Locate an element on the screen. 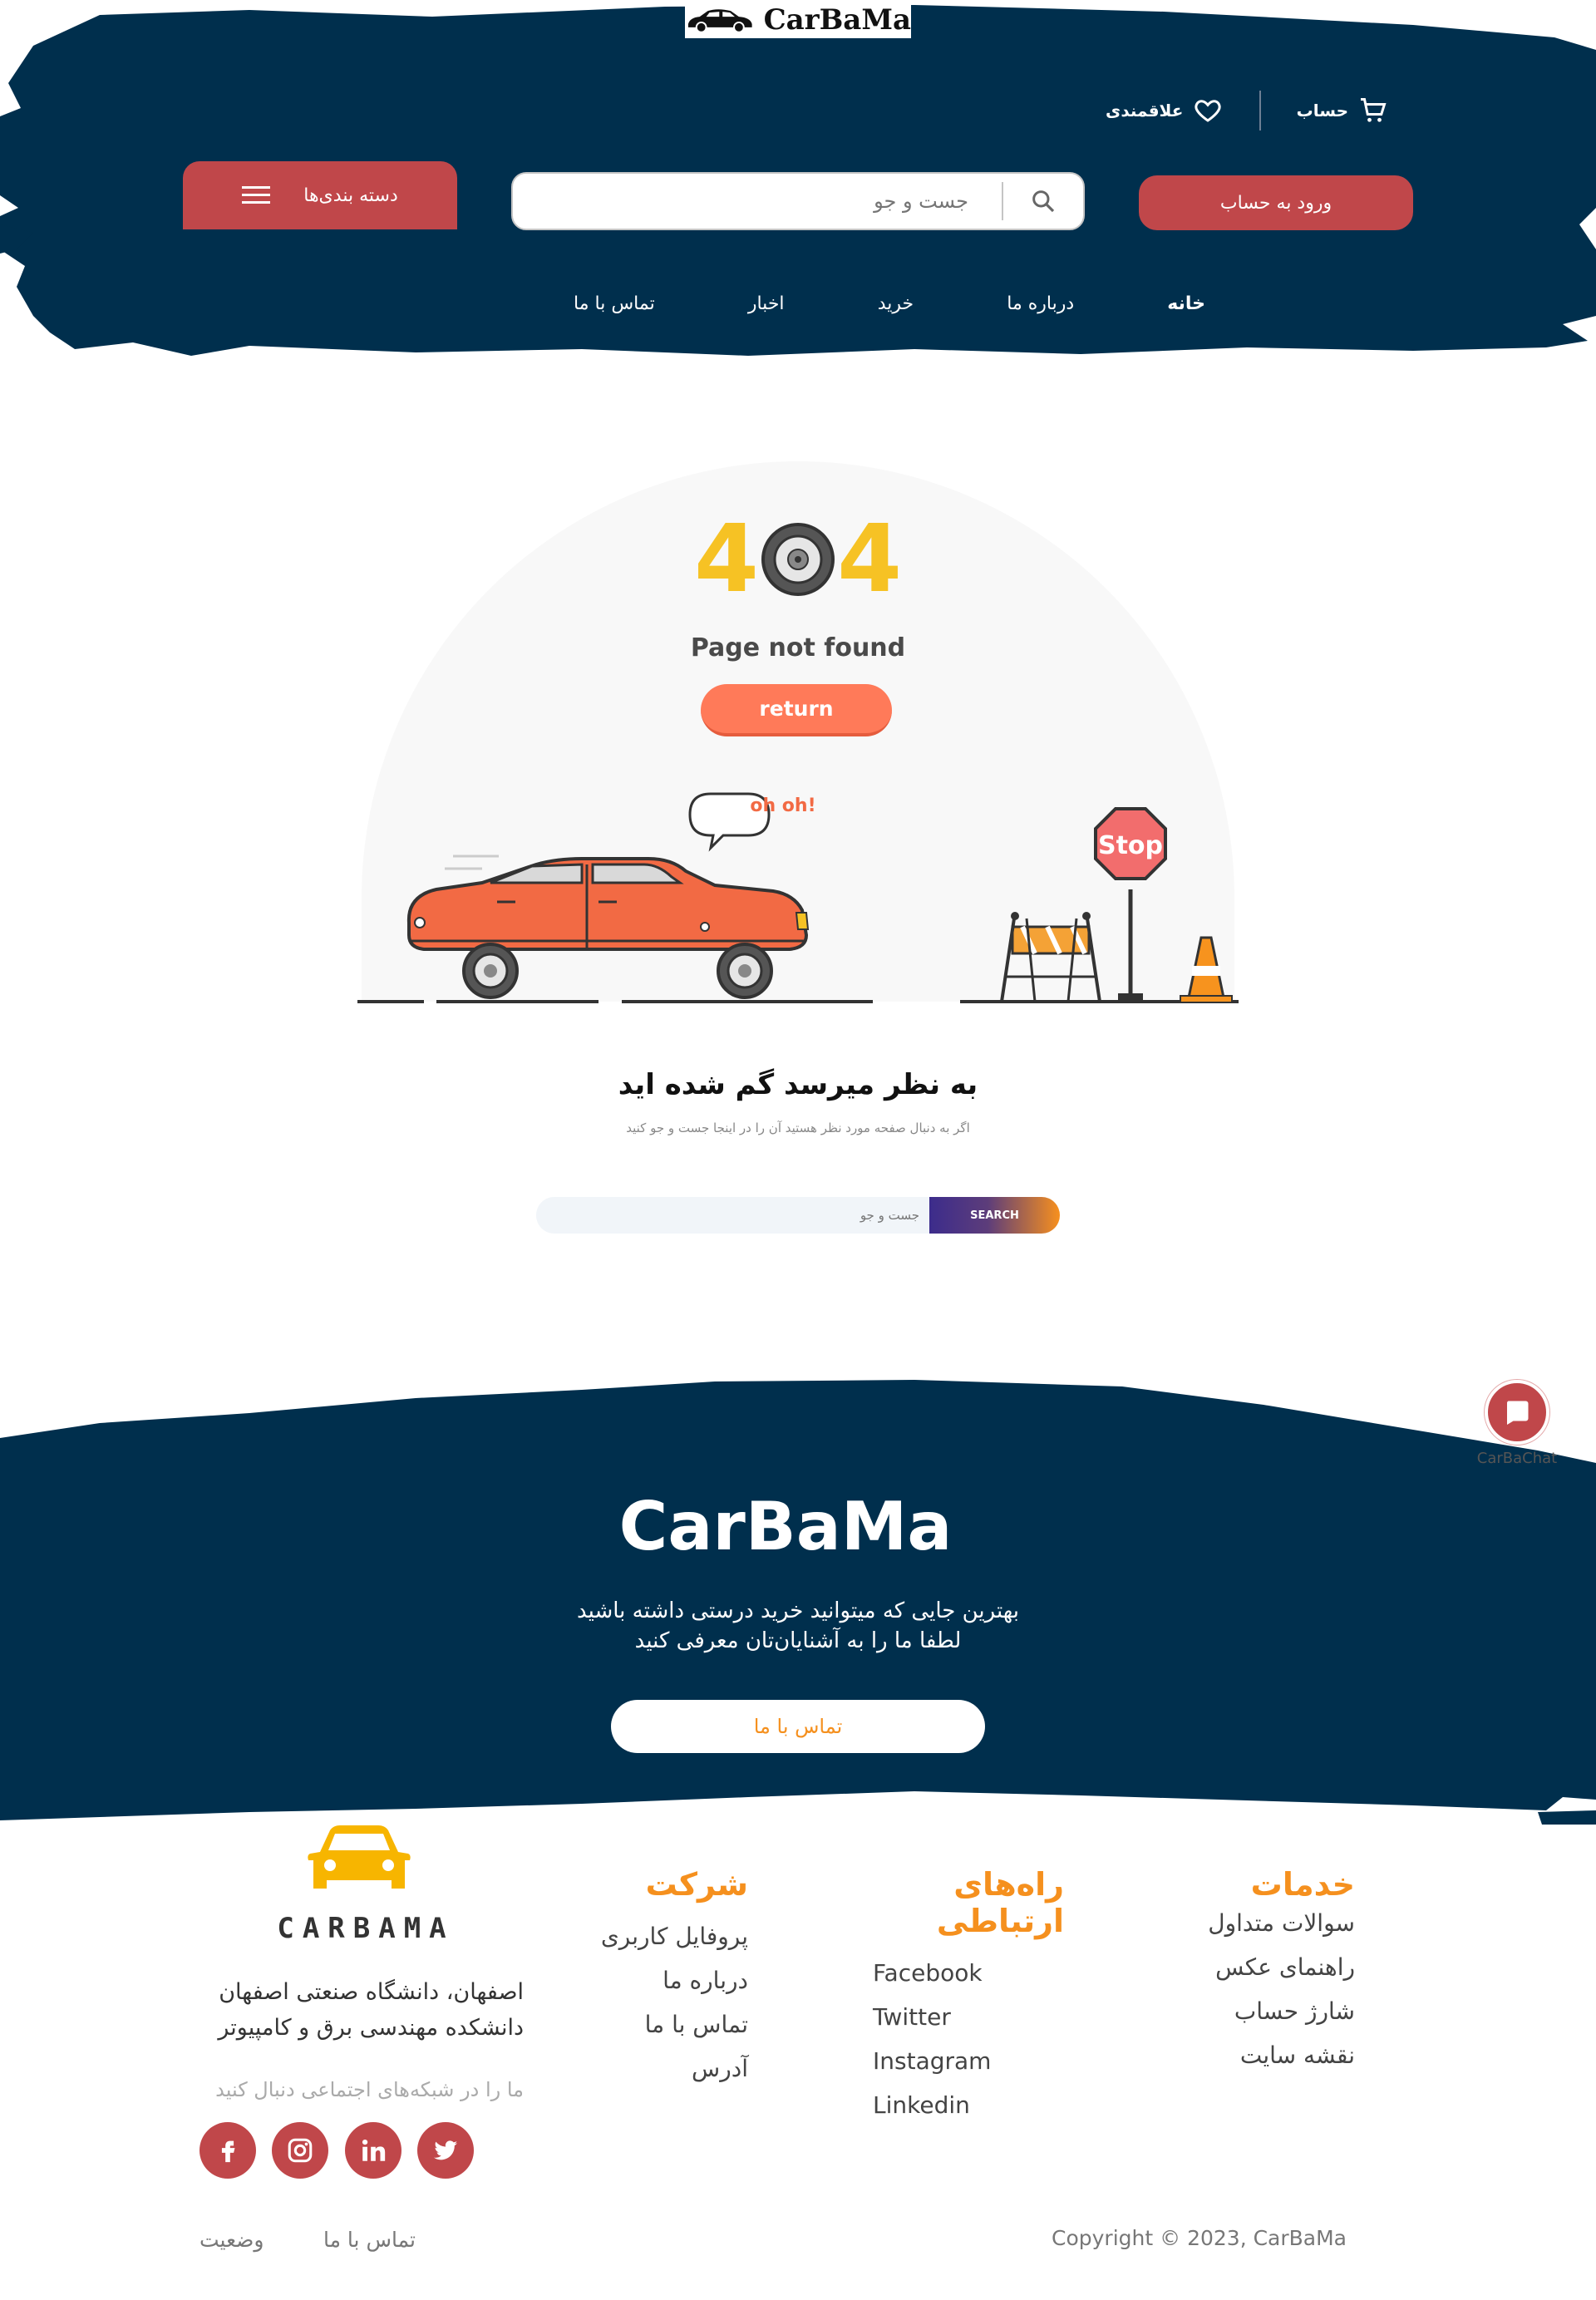  bottom-link-status: وضعیت is located at coordinates (232, 2244).